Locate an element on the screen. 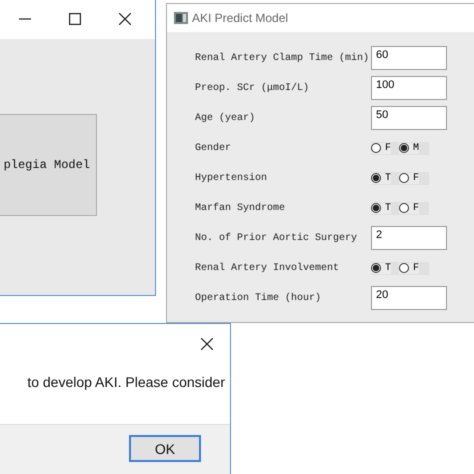 Image resolution: width=474 pixels, height=474 pixels. field-label: No. of Prior Aortic Surgery is located at coordinates (276, 238).